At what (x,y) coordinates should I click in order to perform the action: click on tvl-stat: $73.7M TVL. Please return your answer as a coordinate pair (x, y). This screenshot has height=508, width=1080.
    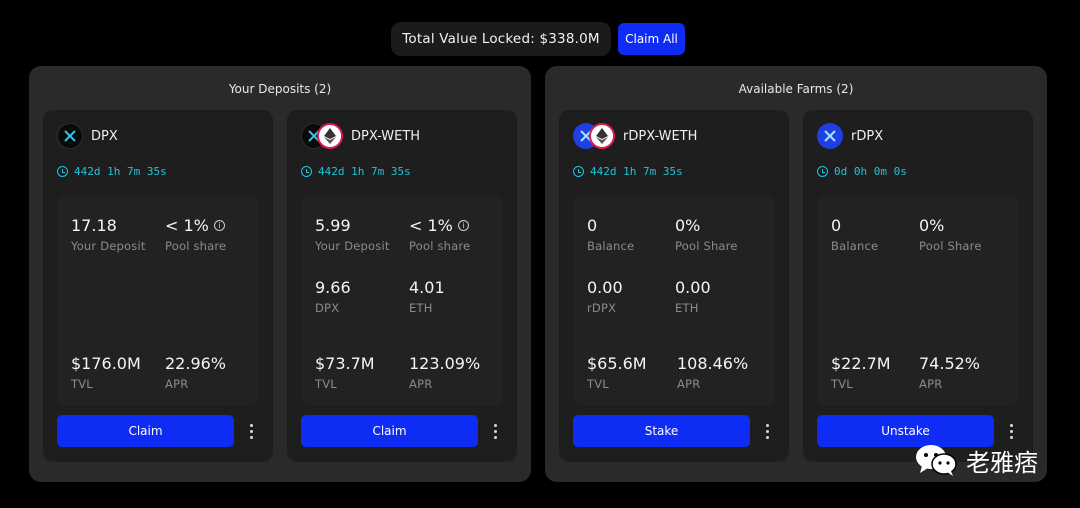
    Looking at the image, I should click on (345, 372).